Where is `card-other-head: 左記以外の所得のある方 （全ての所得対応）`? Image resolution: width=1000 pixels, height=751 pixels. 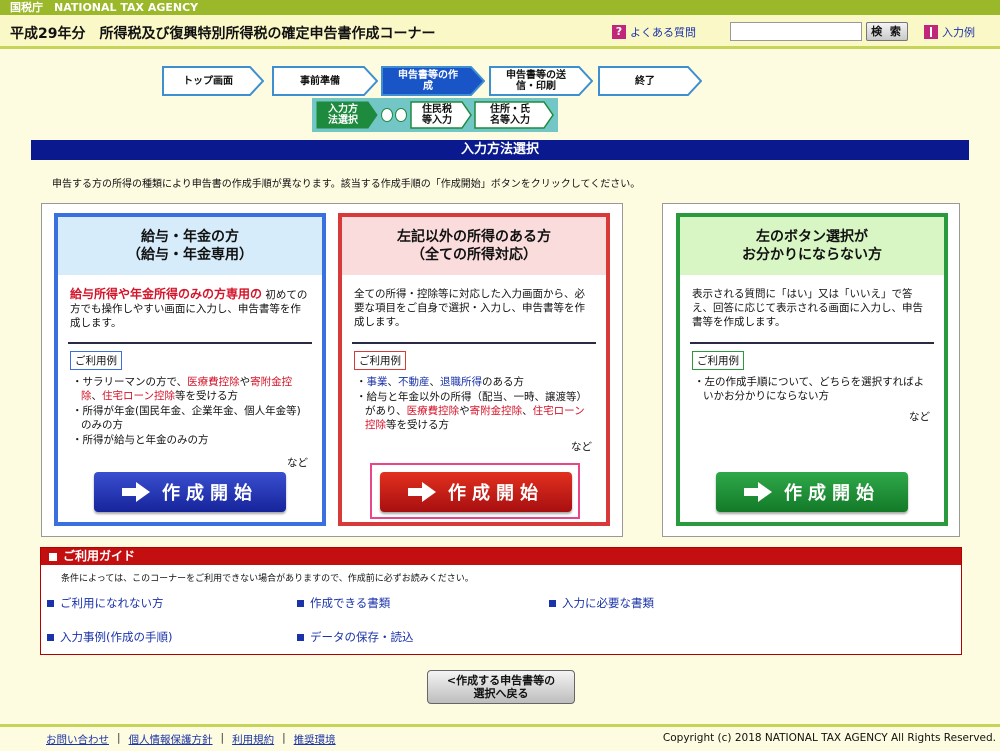
card-other-head: 左記以外の所得のある方 （全ての所得対応） is located at coordinates (474, 246).